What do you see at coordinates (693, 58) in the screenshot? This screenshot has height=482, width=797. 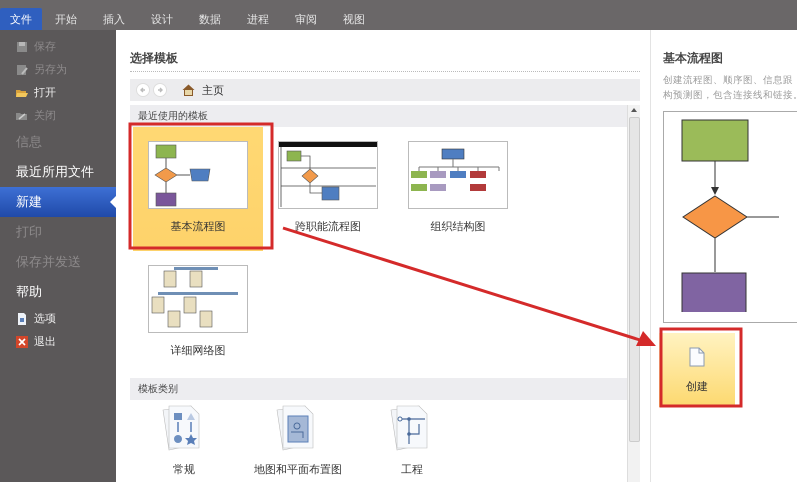 I see `preview-title: 基本流程图` at bounding box center [693, 58].